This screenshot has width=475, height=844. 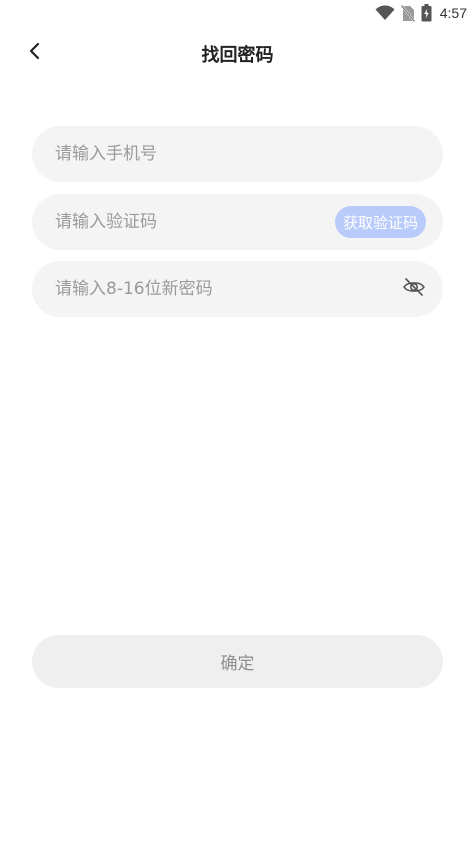 I want to click on phone-input, so click(x=239, y=154).